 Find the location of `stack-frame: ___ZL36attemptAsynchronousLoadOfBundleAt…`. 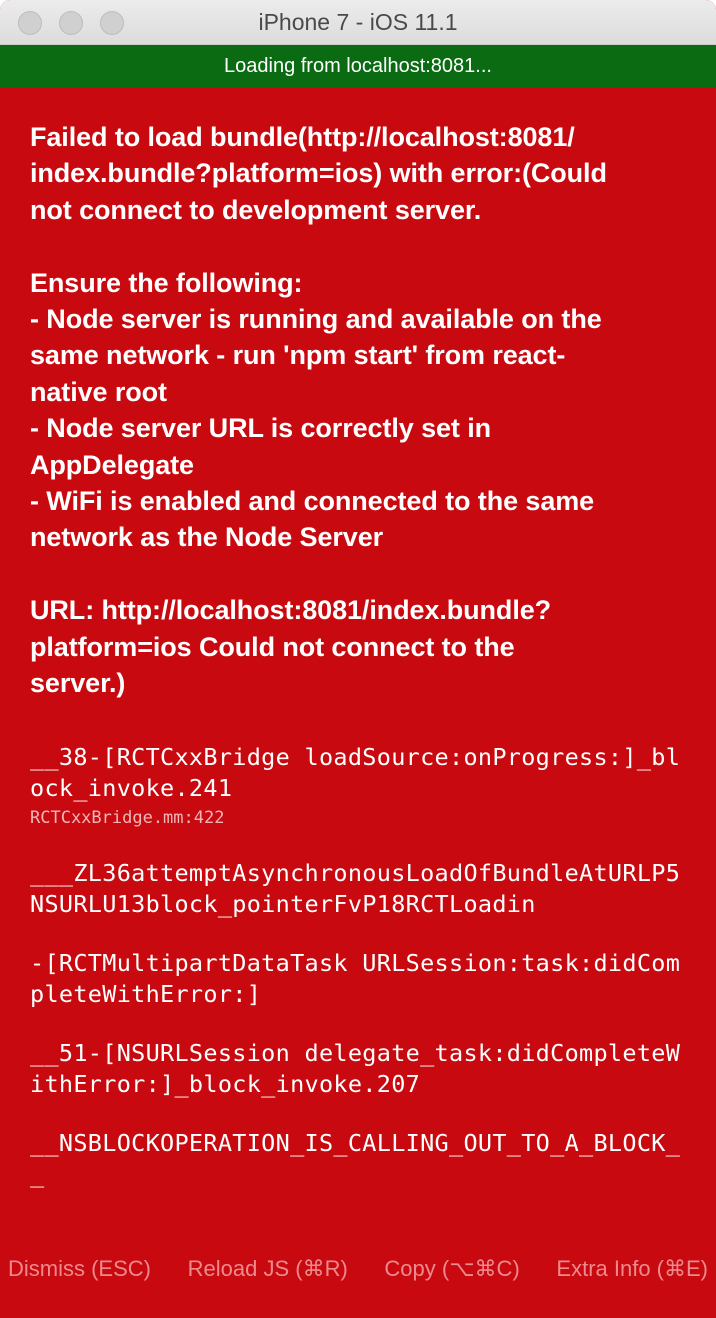

stack-frame: ___ZL36attemptAsynchronousLoadOfBundleAt… is located at coordinates (358, 889).